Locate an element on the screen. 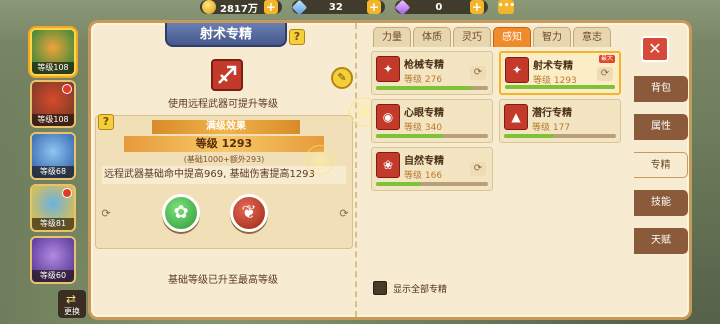  specialization-glyph: ❀ is located at coordinates (388, 165).